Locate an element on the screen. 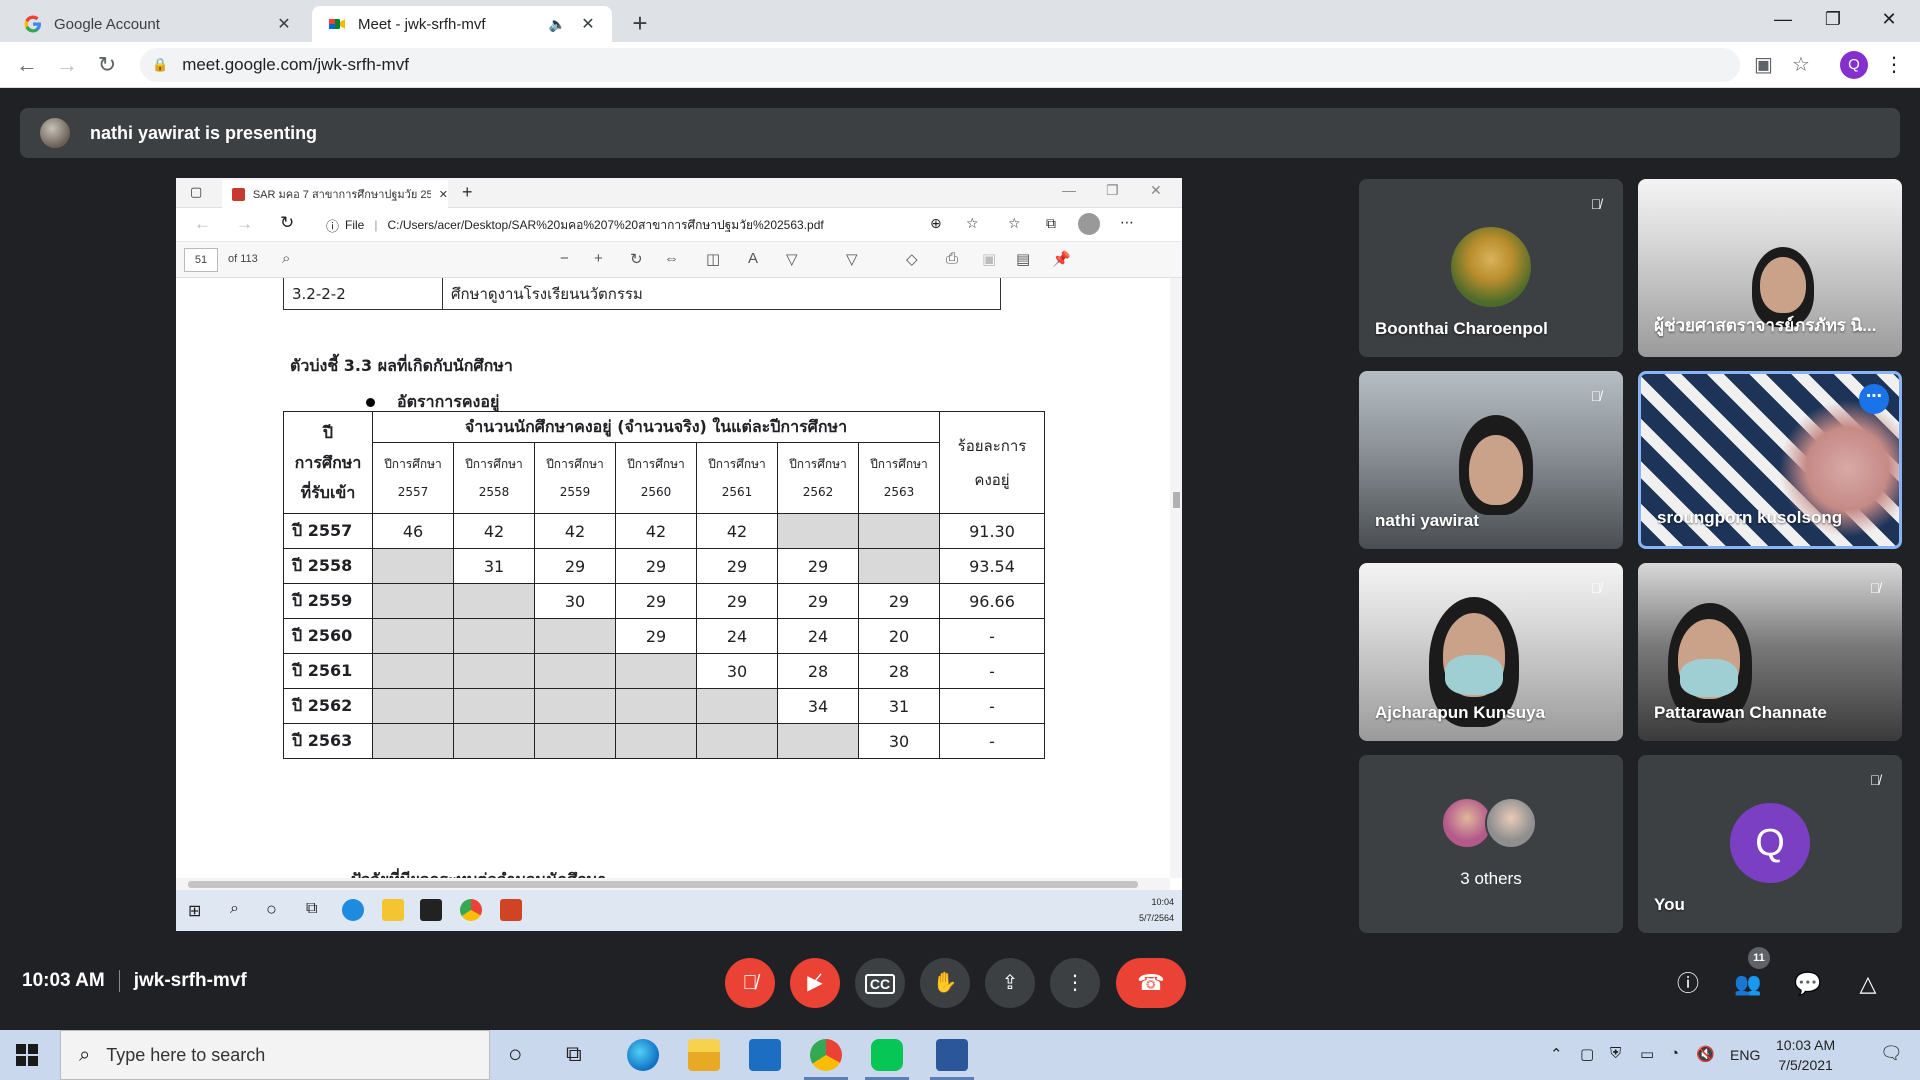 The width and height of the screenshot is (1920, 1080). chat-icon: 💬 is located at coordinates (1808, 983).